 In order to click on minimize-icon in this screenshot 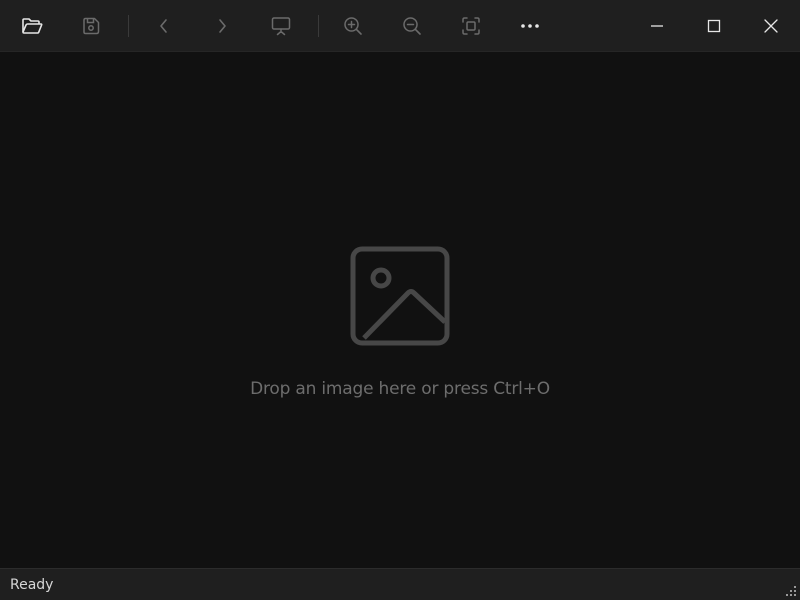, I will do `click(657, 26)`.